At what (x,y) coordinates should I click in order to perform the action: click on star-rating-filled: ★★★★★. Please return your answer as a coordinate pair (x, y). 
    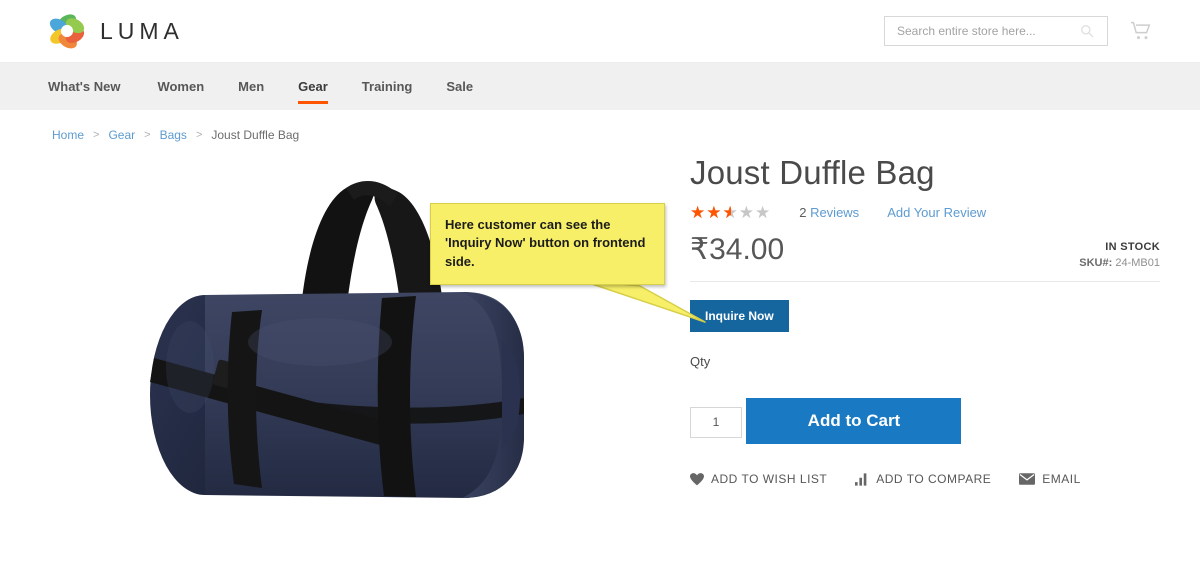
    Looking at the image, I should click on (710, 212).